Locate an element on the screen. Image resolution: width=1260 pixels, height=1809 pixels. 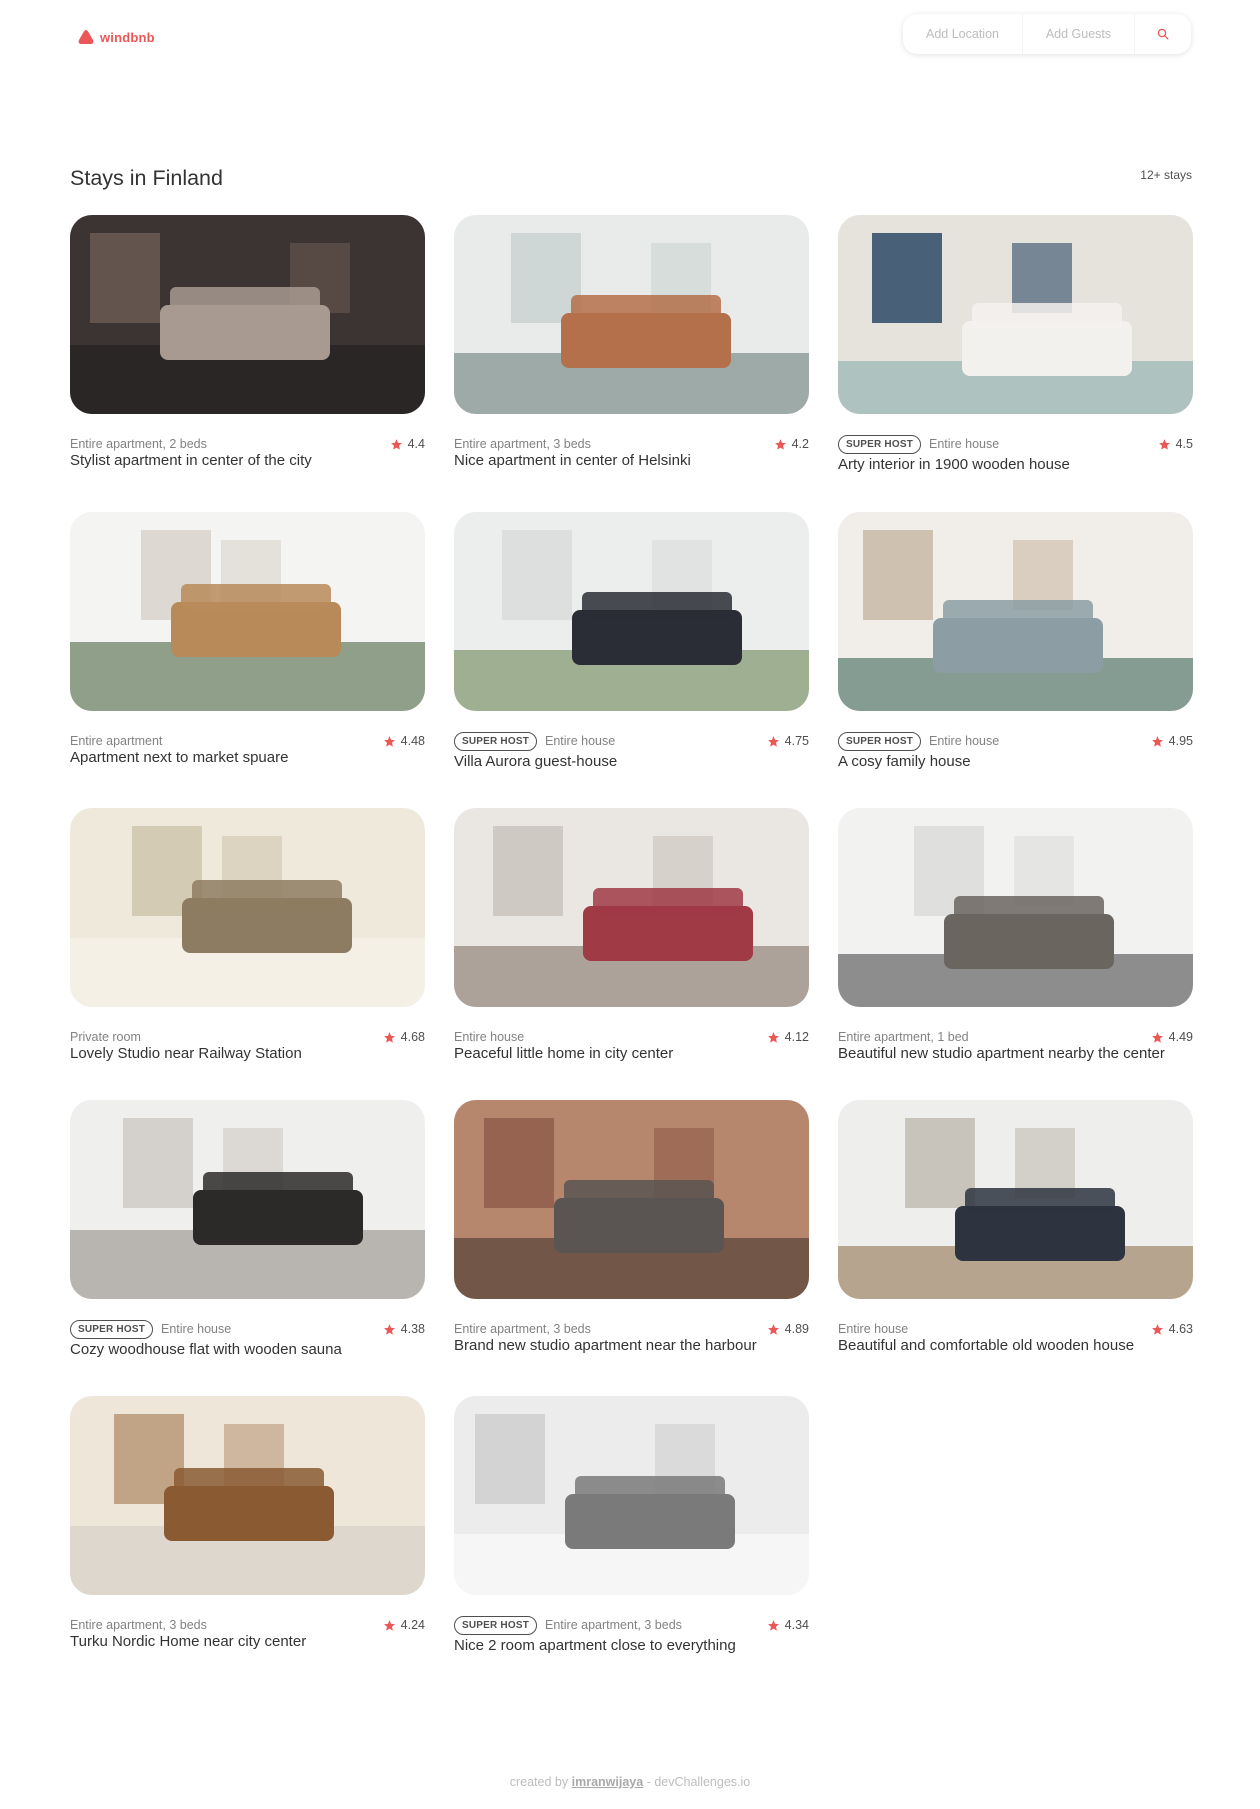
rating-value: 4.68 is located at coordinates (412, 1037).